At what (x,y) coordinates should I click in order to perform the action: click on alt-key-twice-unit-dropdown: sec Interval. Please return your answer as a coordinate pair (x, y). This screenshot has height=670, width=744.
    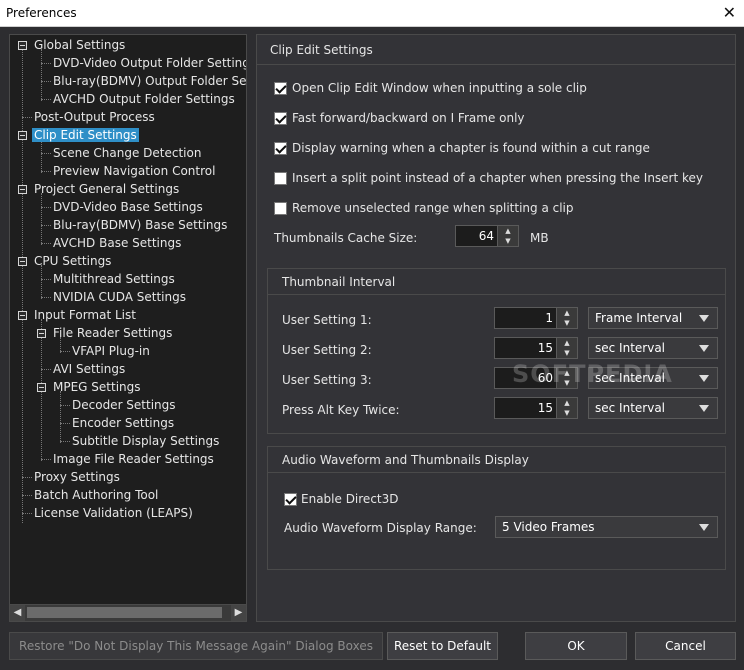
    Looking at the image, I should click on (653, 408).